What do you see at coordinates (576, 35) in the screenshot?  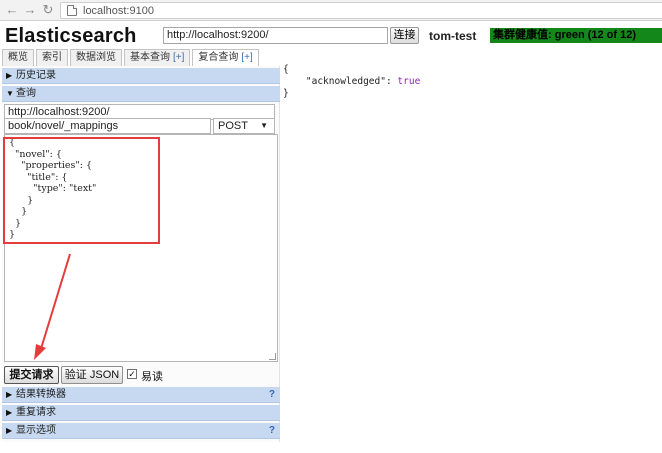 I see `cluster-health-badge: 集群健康值: green (12 of 12)` at bounding box center [576, 35].